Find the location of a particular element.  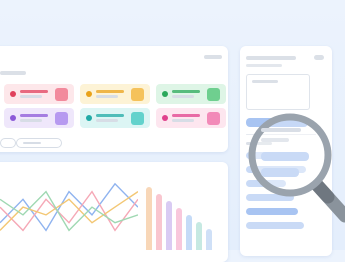

bar-chart is located at coordinates (181, 215).